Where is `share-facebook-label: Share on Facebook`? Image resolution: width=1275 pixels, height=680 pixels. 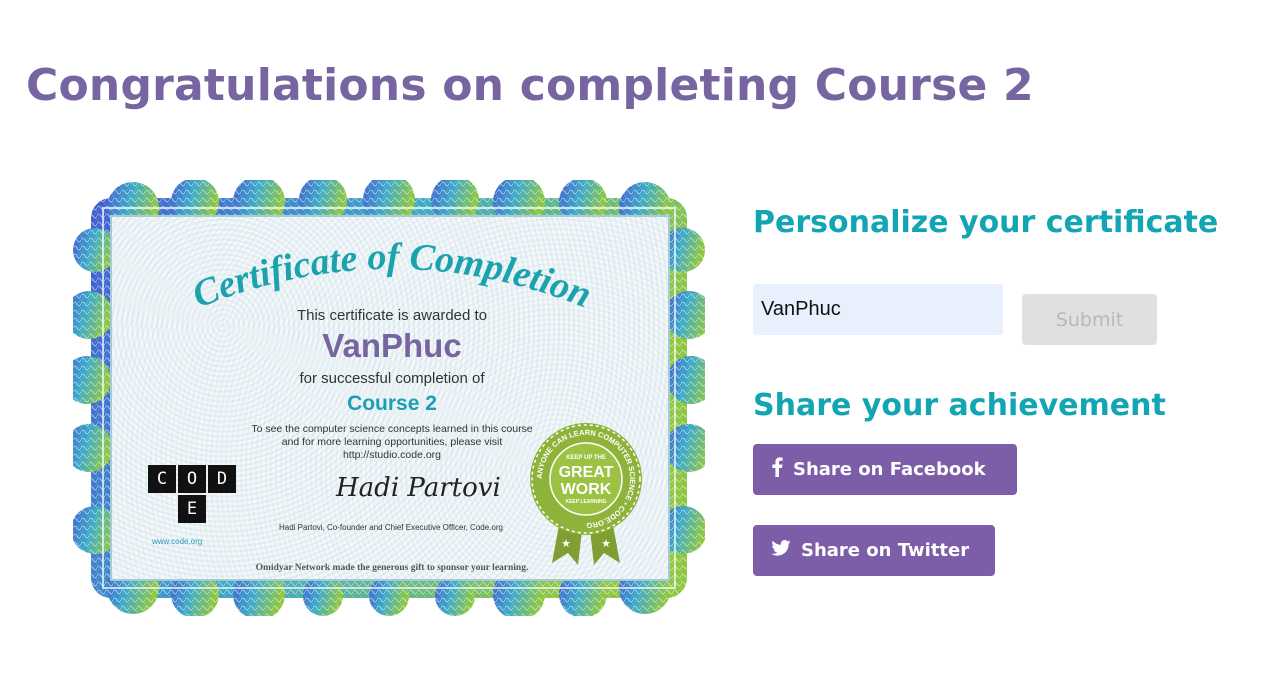 share-facebook-label: Share on Facebook is located at coordinates (889, 469).